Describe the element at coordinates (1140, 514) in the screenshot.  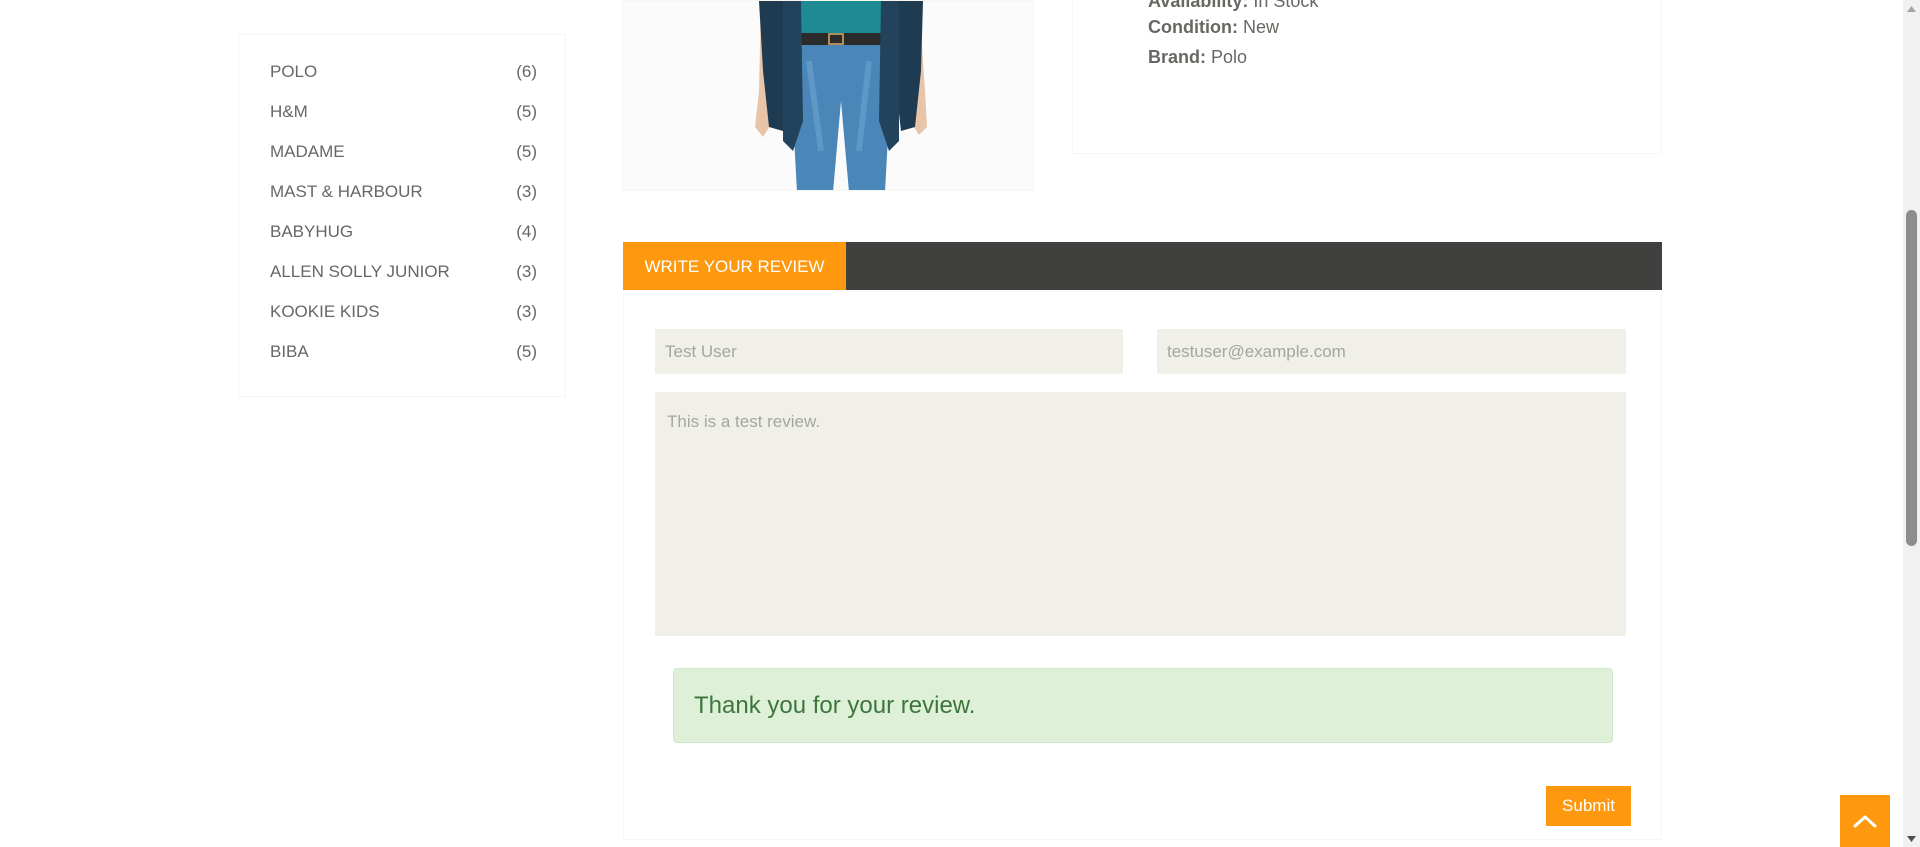
I see `review-textarea: This is a test review.` at that location.